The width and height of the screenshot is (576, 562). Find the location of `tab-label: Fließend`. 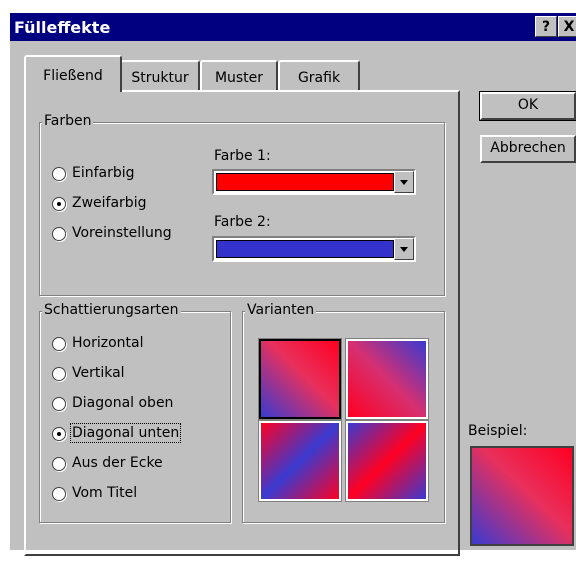

tab-label: Fließend is located at coordinates (73, 76).